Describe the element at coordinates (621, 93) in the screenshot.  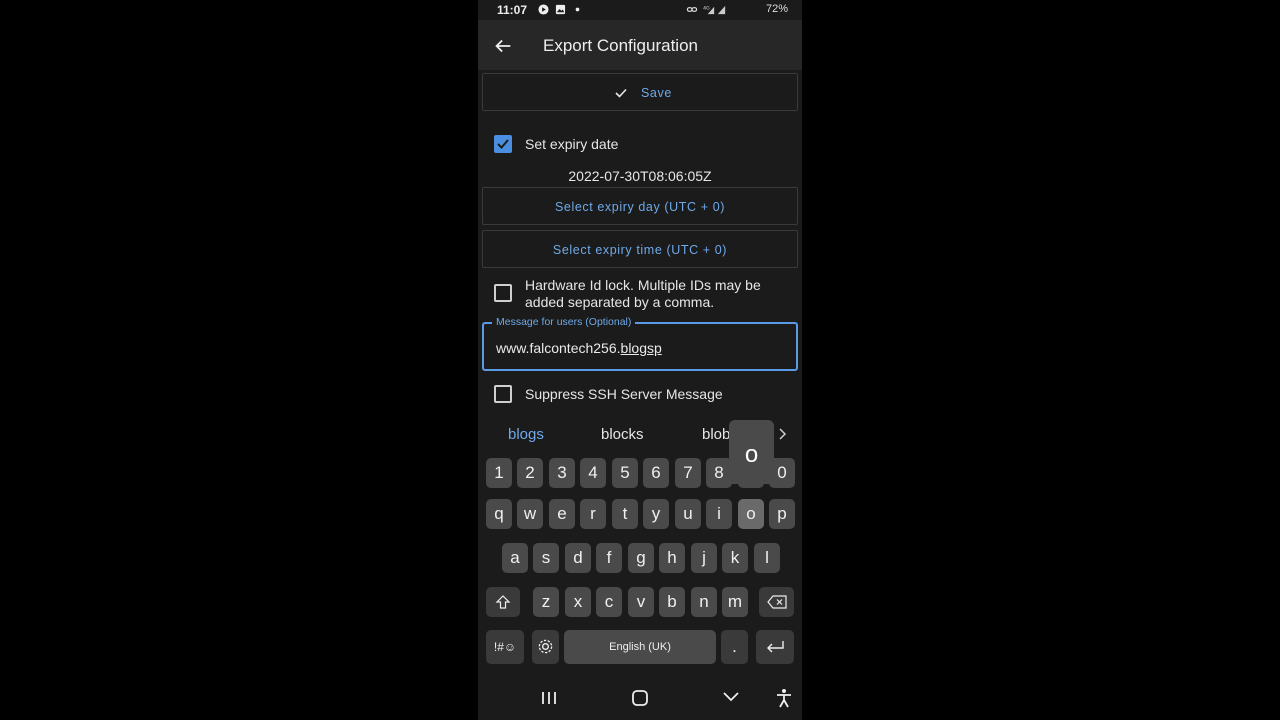
I see `check-icon` at that location.